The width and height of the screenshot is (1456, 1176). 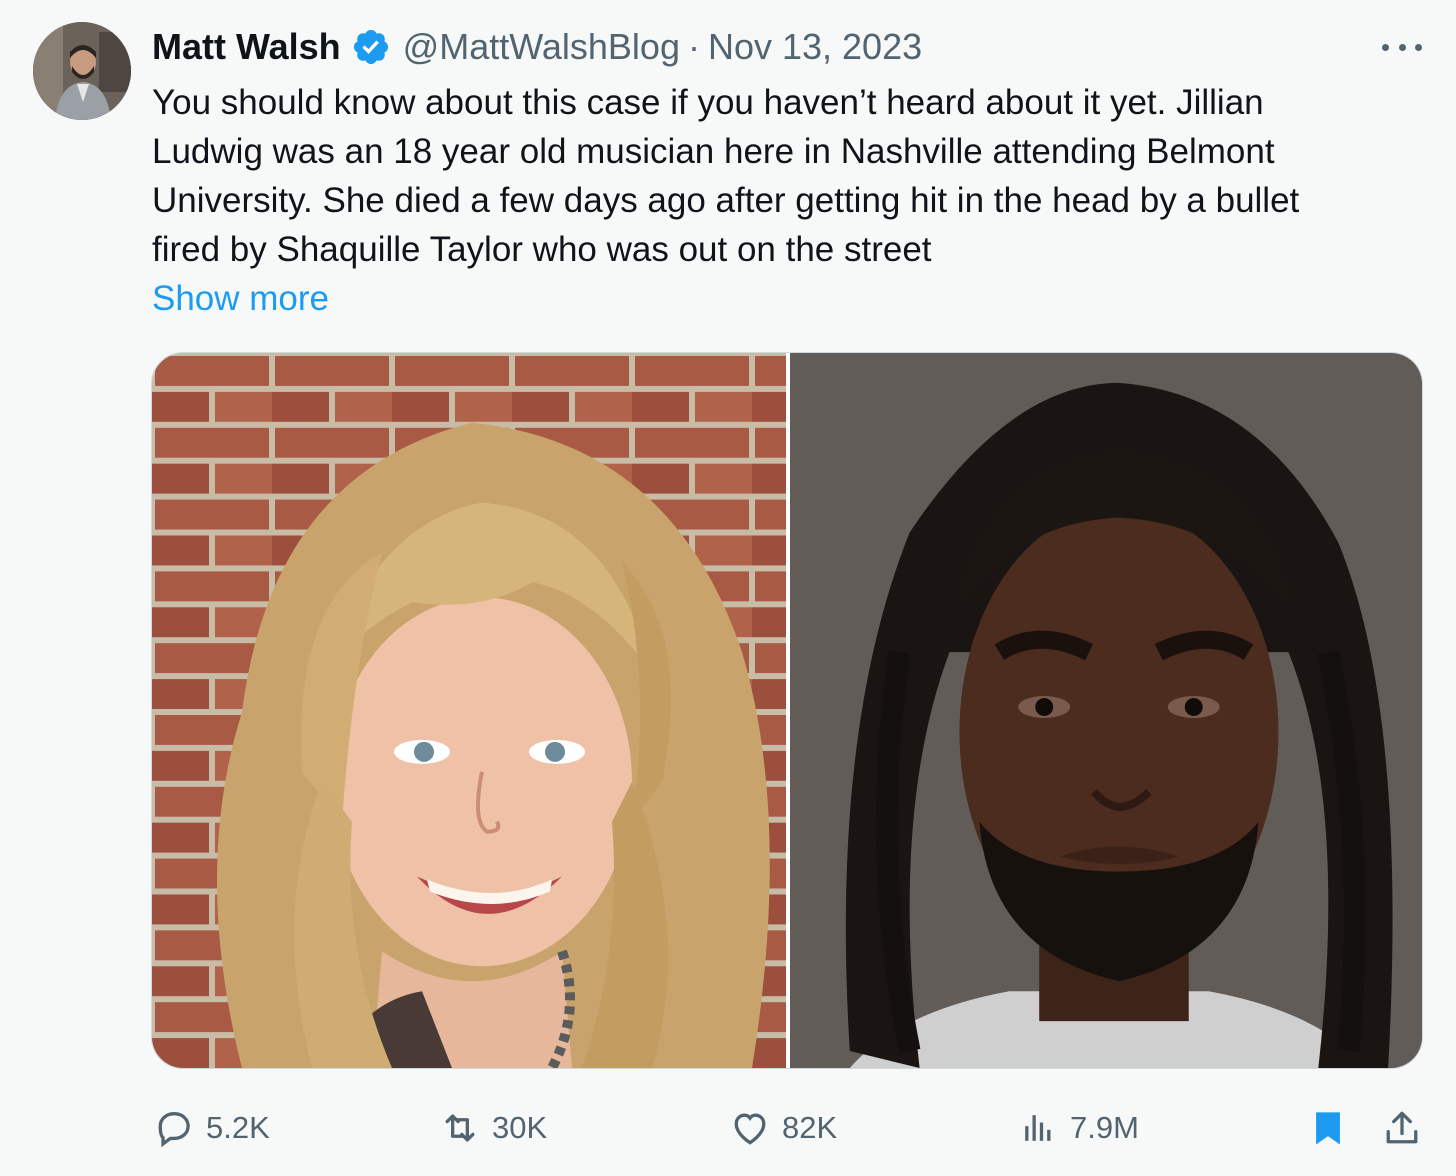 I want to click on like-button: 82K, so click(x=782, y=1128).